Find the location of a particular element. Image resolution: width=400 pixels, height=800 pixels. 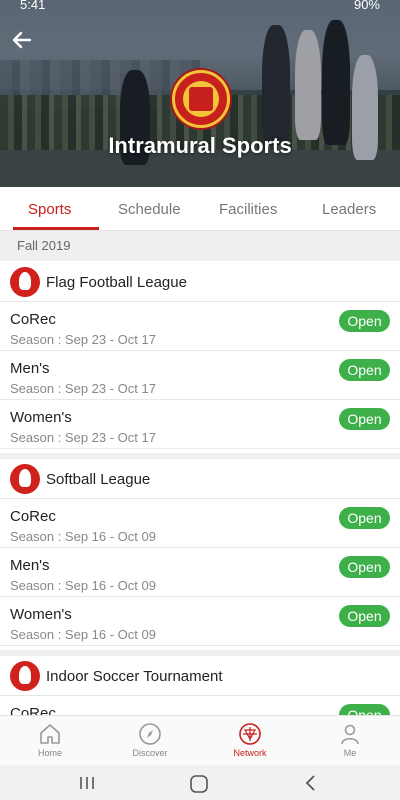

nav-me: Me is located at coordinates (350, 740).